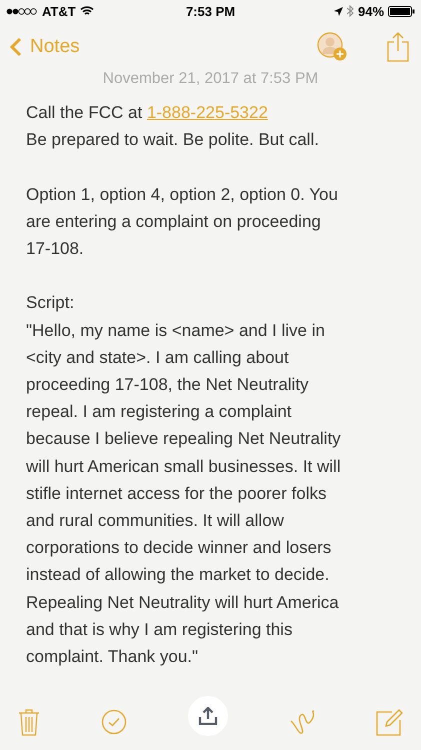 This screenshot has width=421, height=750. I want to click on compose-icon, so click(389, 722).